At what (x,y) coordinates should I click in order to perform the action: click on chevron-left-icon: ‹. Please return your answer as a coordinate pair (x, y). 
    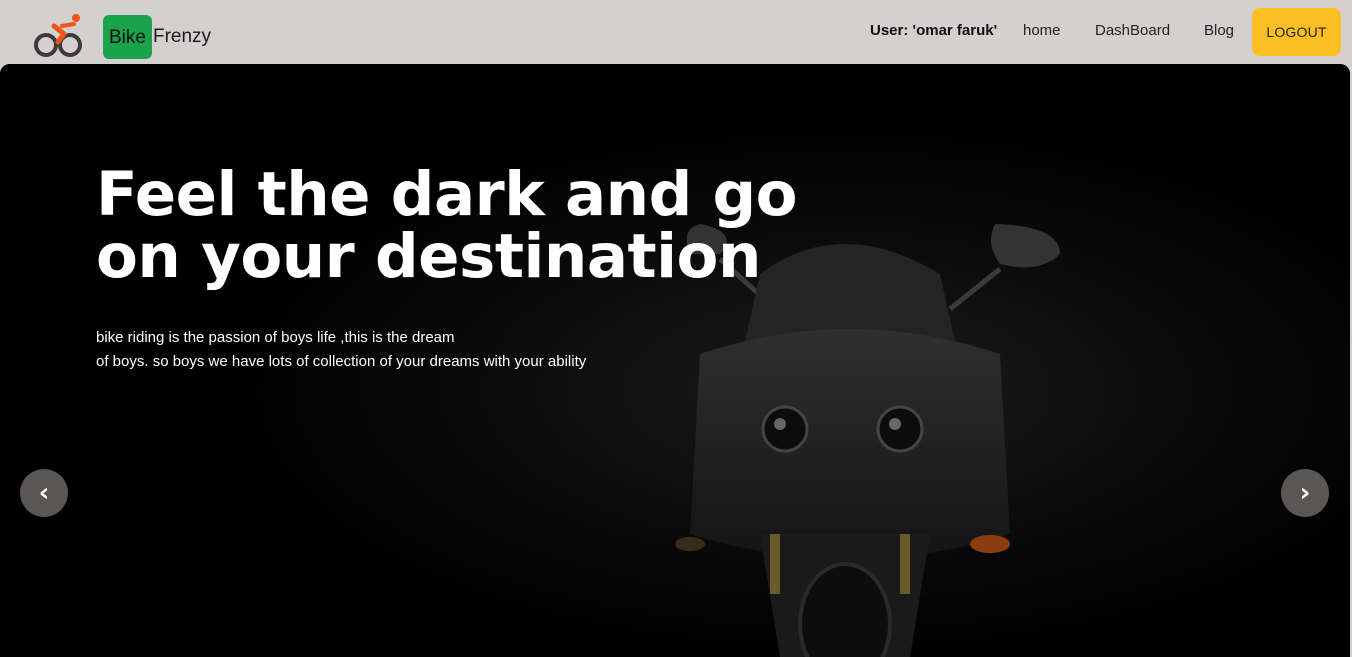
    Looking at the image, I should click on (44, 493).